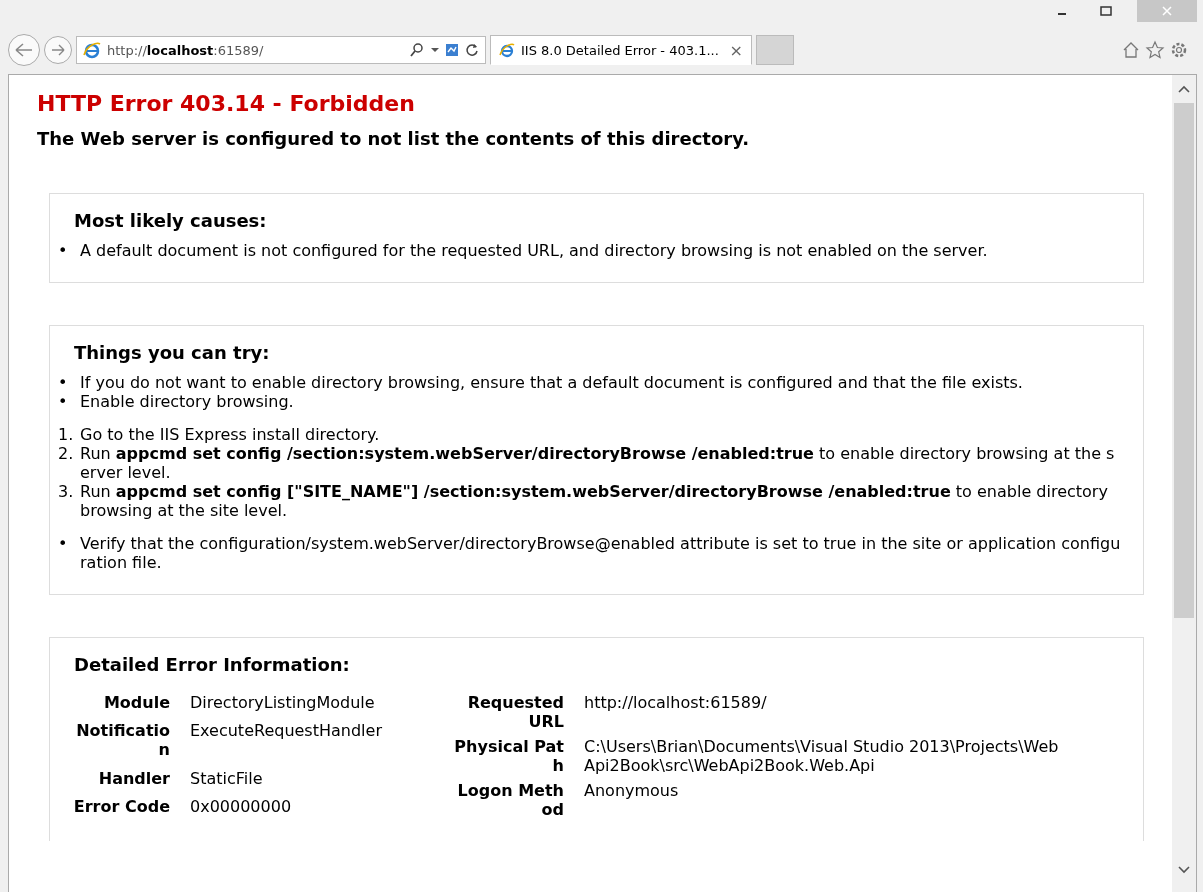 Image resolution: width=1203 pixels, height=892 pixels. Describe the element at coordinates (1184, 870) in the screenshot. I see `scroll-down-icon` at that location.